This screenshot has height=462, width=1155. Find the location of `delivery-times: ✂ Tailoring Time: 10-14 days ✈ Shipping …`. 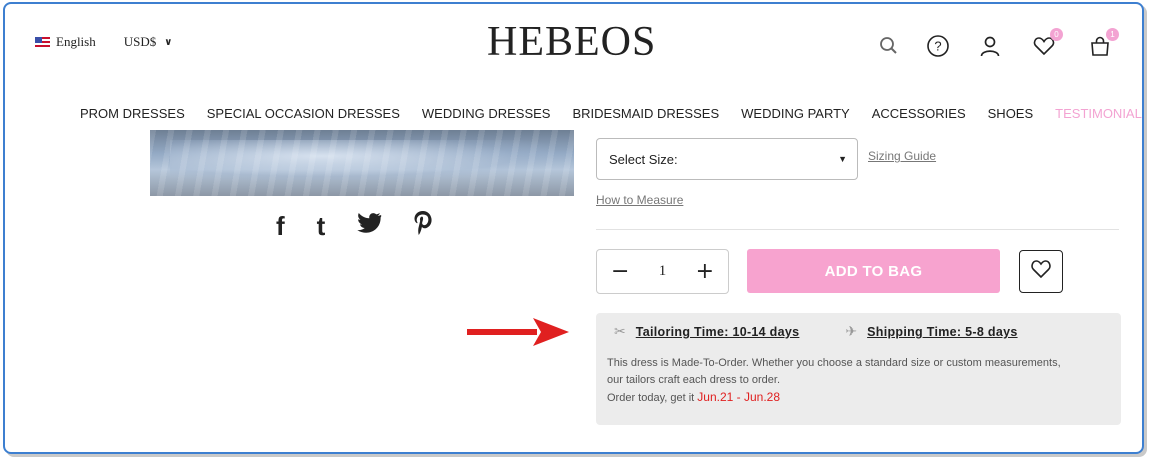

delivery-times: ✂ Tailoring Time: 10-14 days ✈ Shipping … is located at coordinates (816, 332).